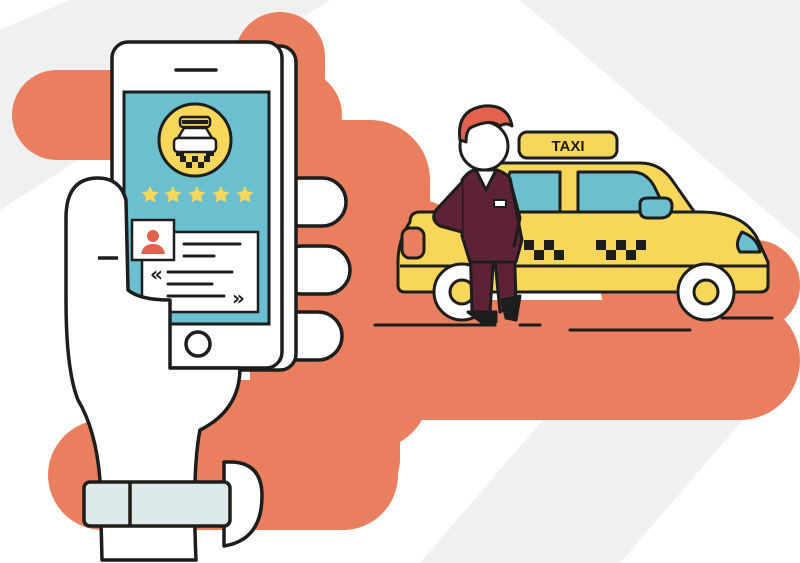  Describe the element at coordinates (156, 274) in the screenshot. I see `chevron-double-left-icon: «` at that location.